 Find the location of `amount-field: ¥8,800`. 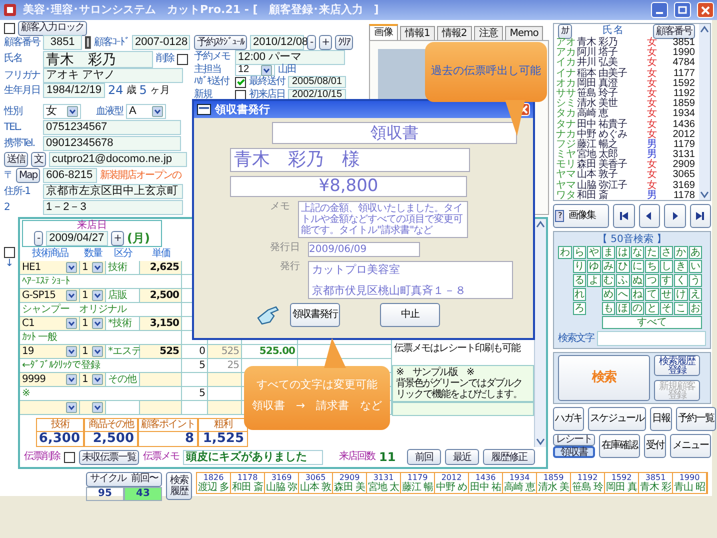

amount-field: ¥8,800 is located at coordinates (348, 186).